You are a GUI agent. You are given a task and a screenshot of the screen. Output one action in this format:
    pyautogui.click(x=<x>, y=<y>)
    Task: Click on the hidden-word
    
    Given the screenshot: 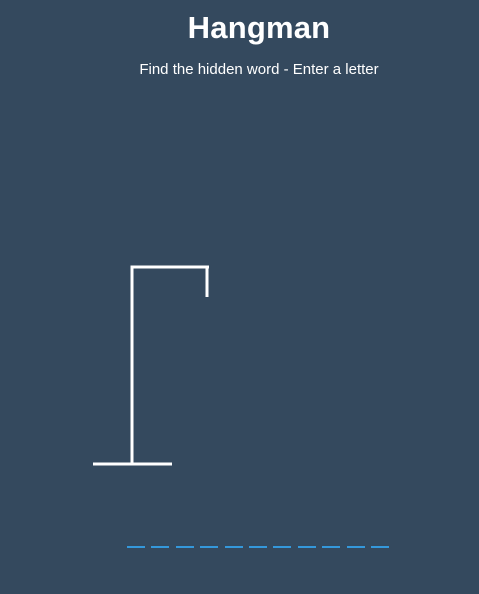 What is the action you would take?
    pyautogui.click(x=258, y=555)
    